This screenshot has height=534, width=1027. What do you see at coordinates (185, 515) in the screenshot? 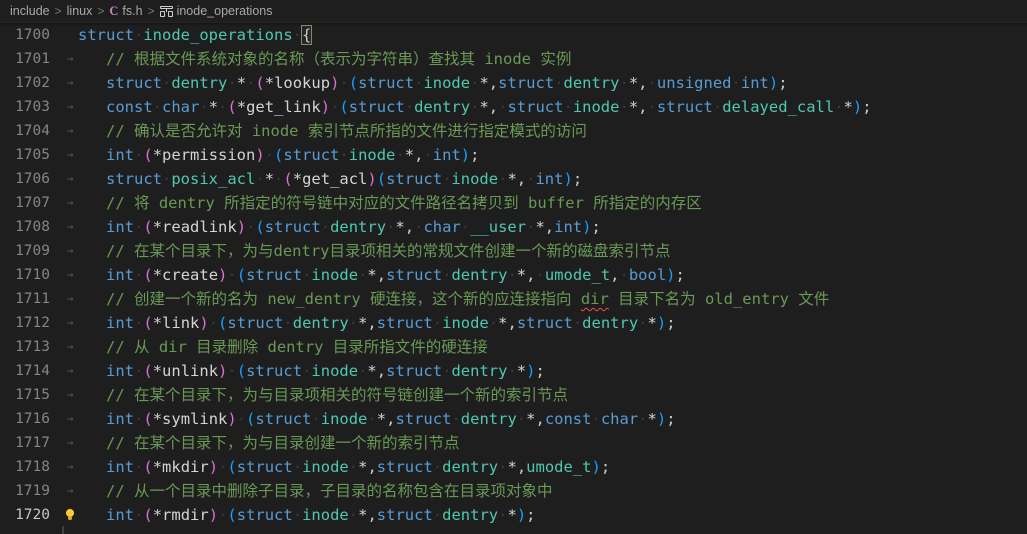
I see `code-token: rmdir` at bounding box center [185, 515].